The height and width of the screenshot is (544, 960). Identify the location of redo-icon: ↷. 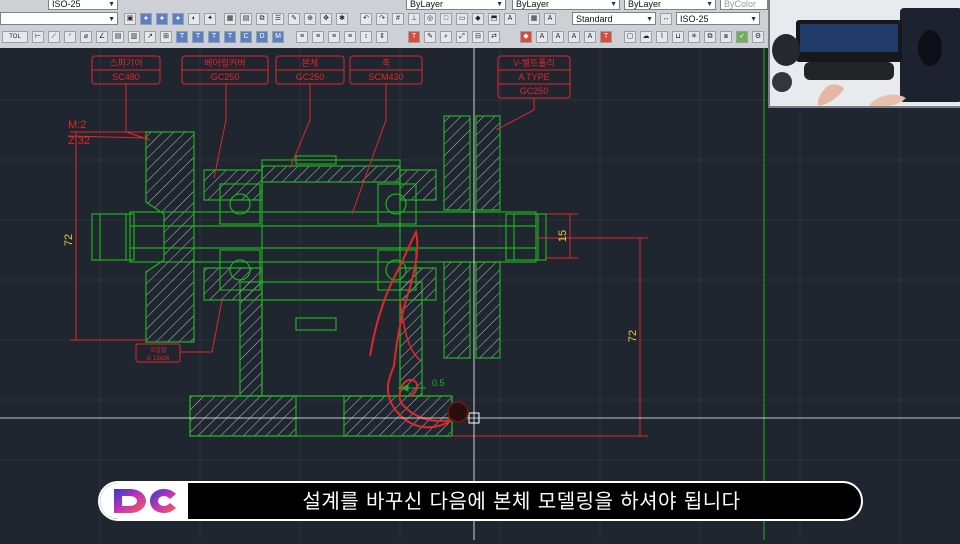
(382, 19).